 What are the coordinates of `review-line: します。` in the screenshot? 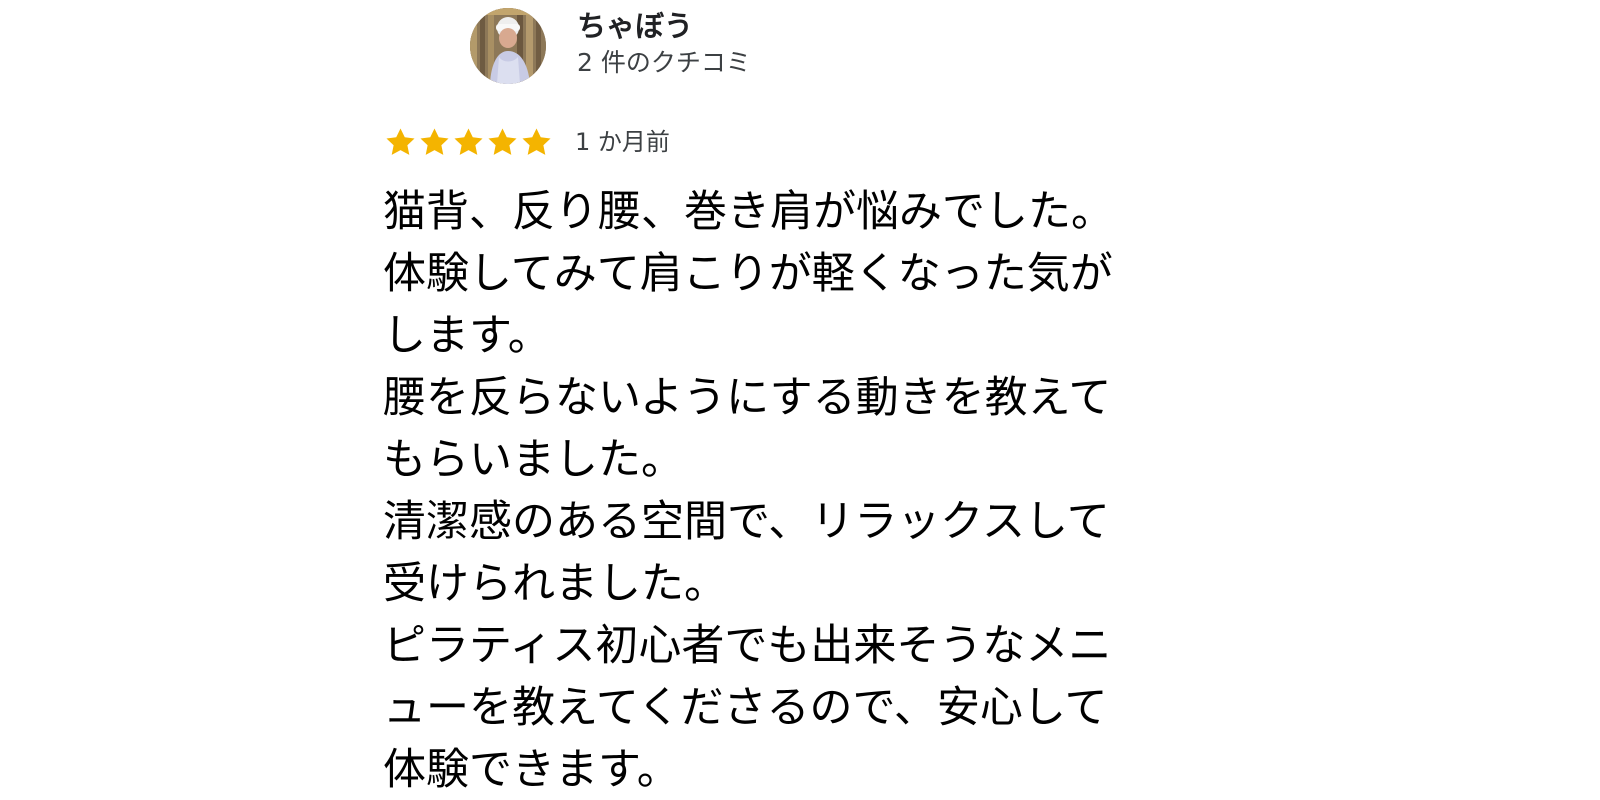 It's located at (467, 336).